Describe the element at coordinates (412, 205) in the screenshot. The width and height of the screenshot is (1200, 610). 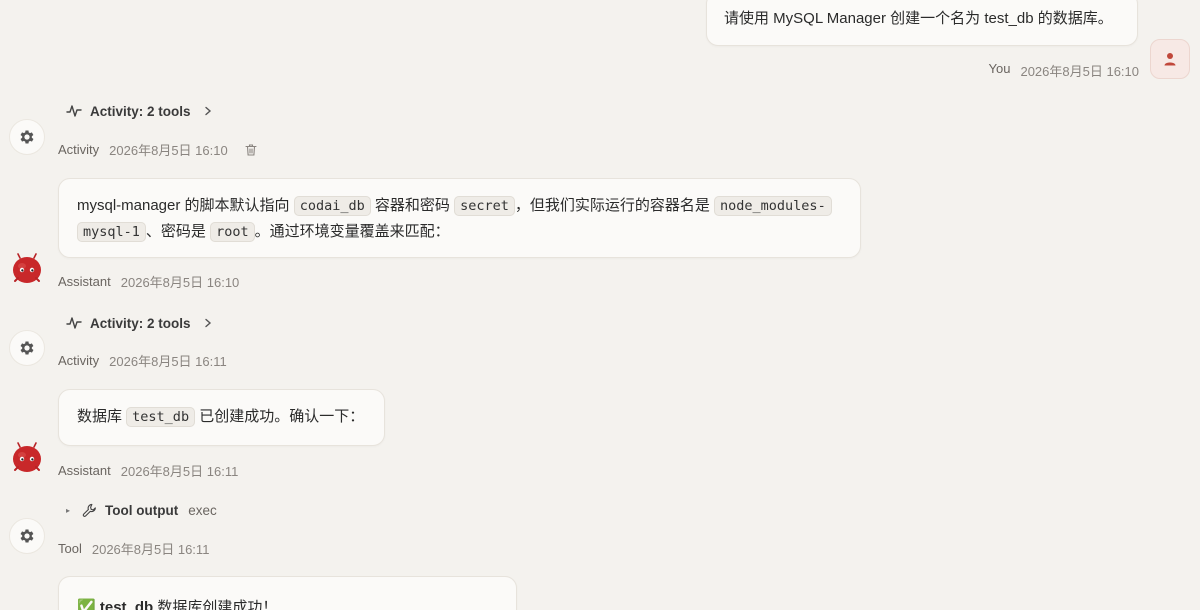
I see `message-text: 容器和密码` at that location.